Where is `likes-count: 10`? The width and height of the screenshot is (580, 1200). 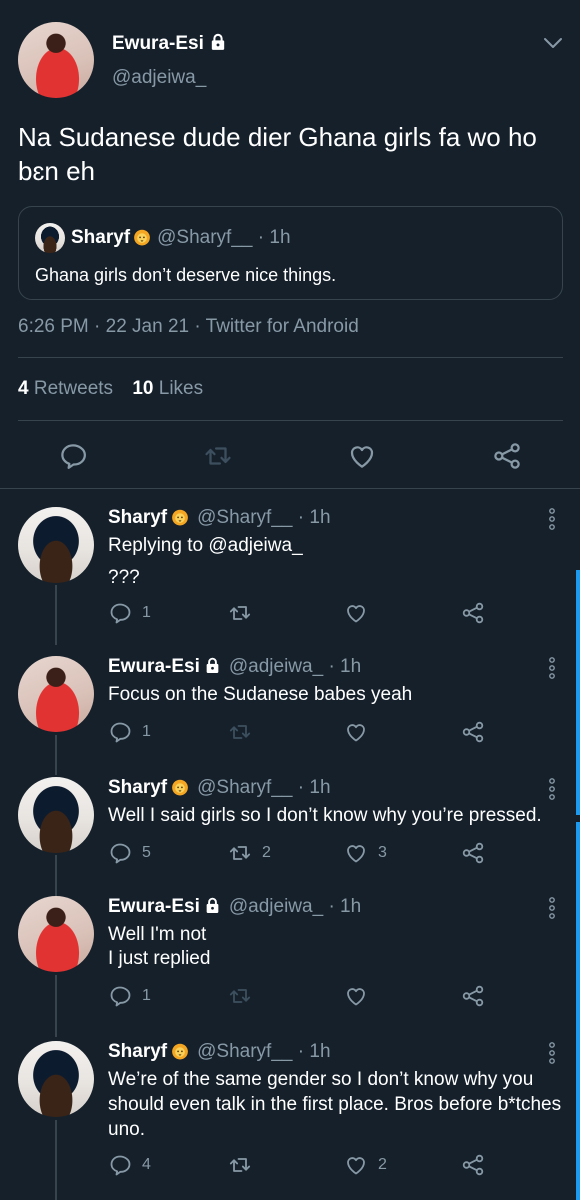 likes-count: 10 is located at coordinates (143, 388).